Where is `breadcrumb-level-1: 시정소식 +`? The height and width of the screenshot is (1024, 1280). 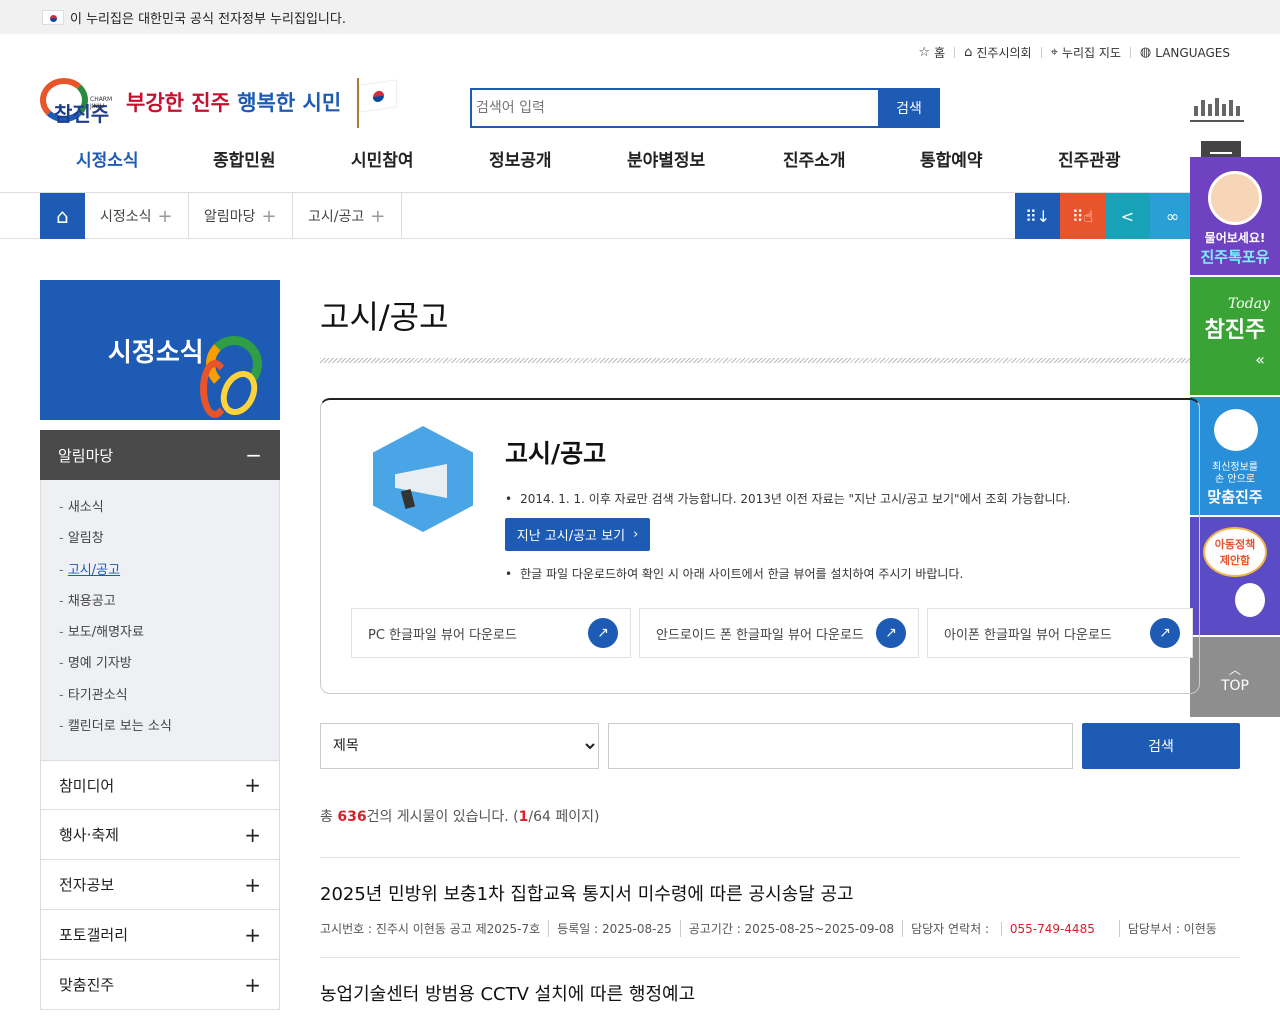 breadcrumb-level-1: 시정소식 + is located at coordinates (137, 216).